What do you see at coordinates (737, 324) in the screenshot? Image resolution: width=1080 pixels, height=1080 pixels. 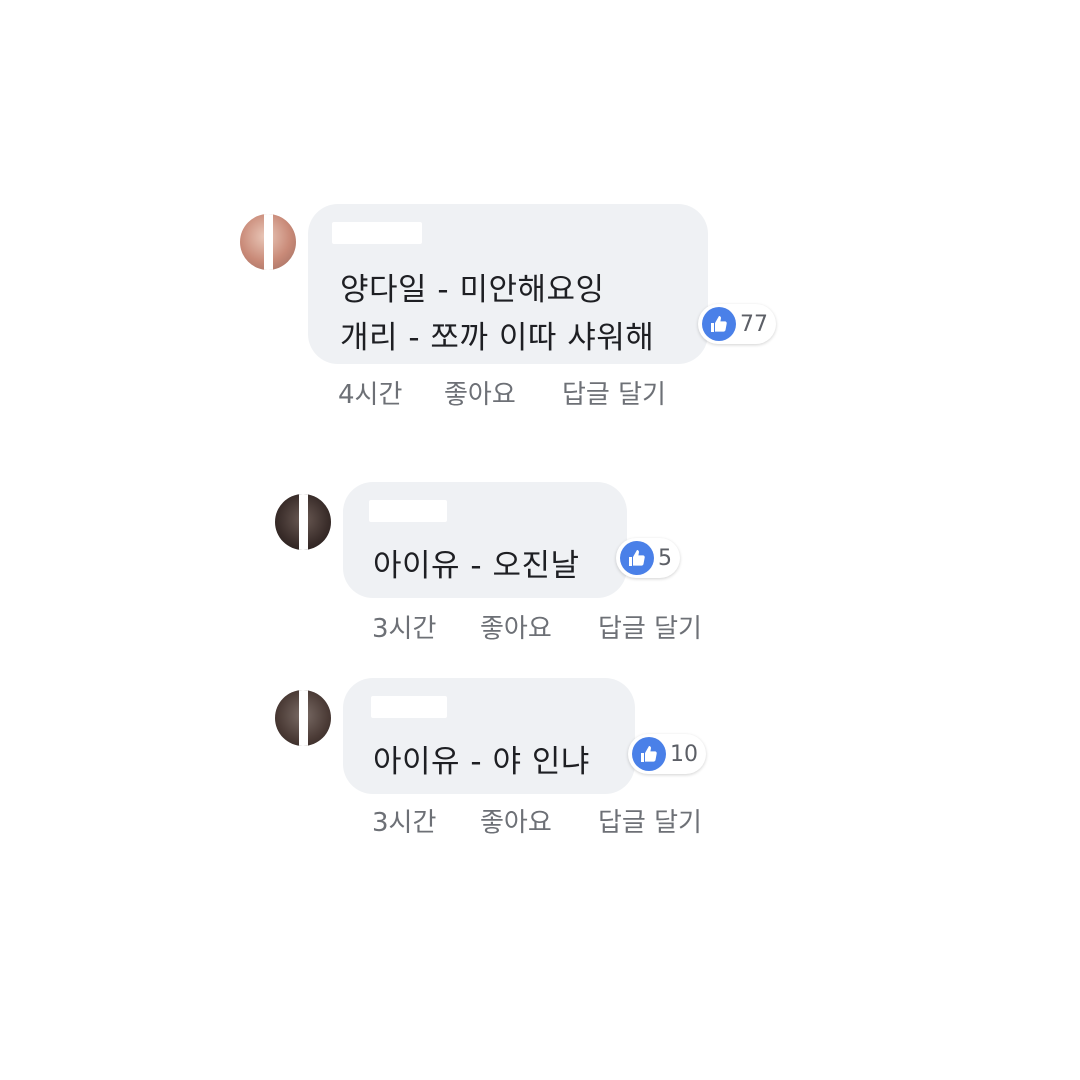 I see `reaction-badge: 77` at bounding box center [737, 324].